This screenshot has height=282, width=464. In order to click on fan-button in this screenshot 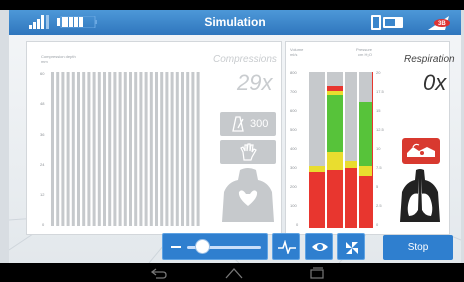, I will do `click(351, 246)`.